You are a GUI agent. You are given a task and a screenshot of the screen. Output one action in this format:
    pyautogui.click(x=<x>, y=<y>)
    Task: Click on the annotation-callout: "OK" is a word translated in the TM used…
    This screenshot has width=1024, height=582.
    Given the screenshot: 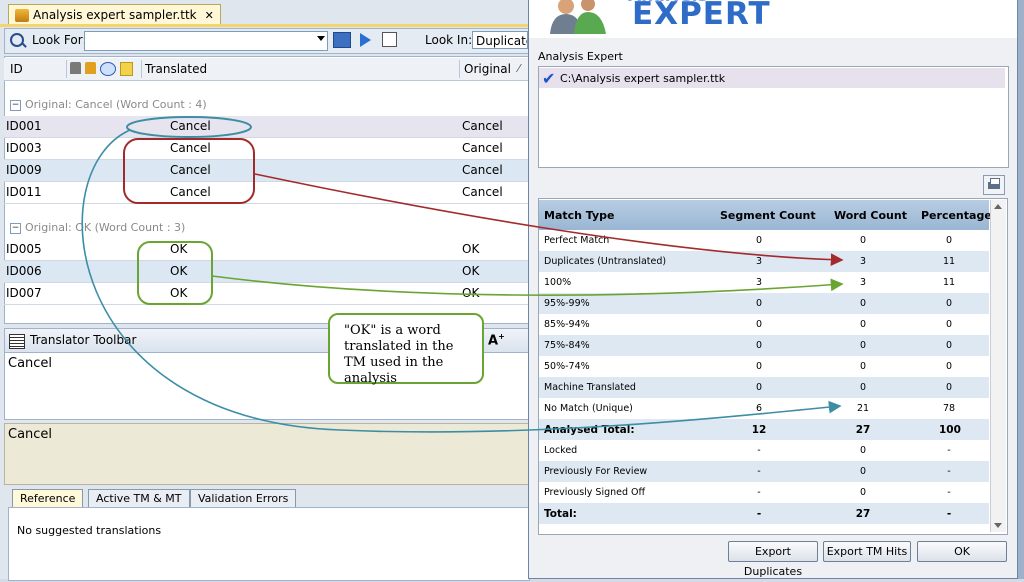 What is the action you would take?
    pyautogui.click(x=406, y=349)
    